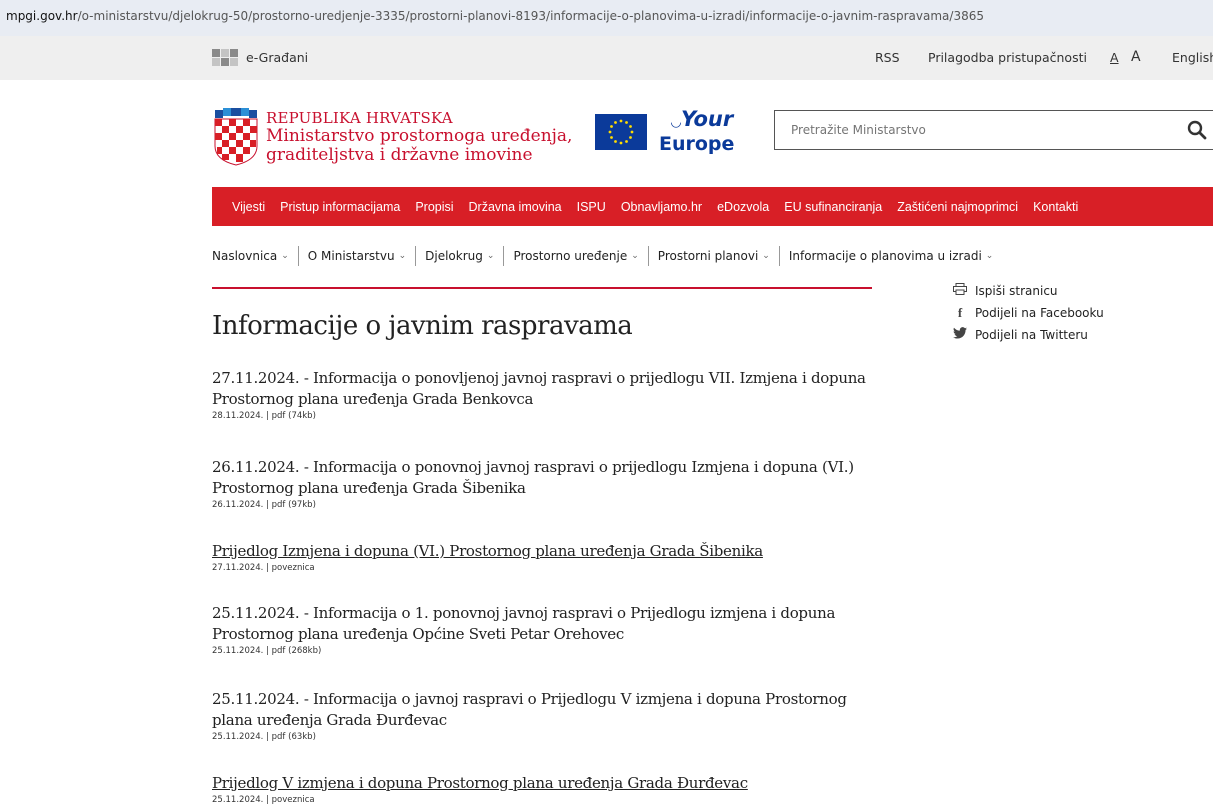 The width and height of the screenshot is (1213, 811). Describe the element at coordinates (1136, 57) in the screenshot. I see `font-large-button: A` at that location.